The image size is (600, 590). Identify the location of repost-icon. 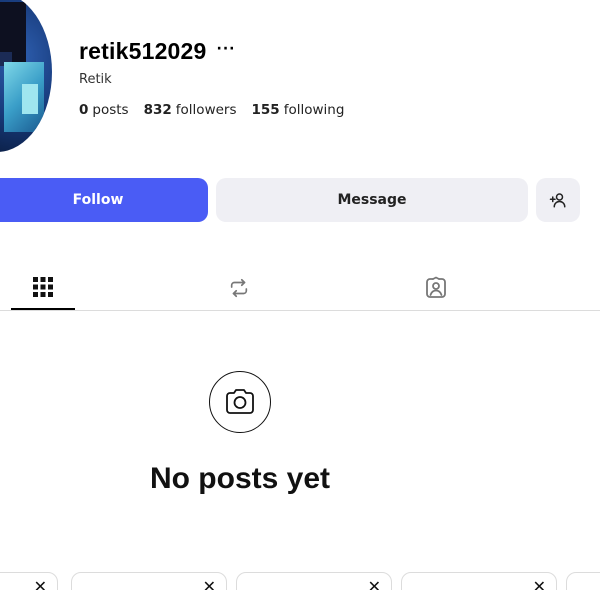
(239, 288).